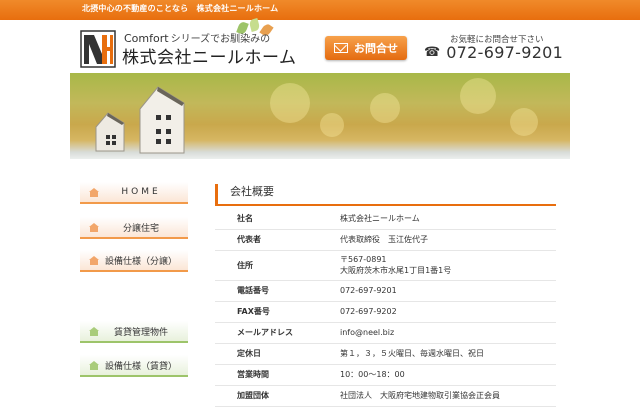  What do you see at coordinates (253, 395) in the screenshot?
I see `row-label: 加盟団体` at bounding box center [253, 395].